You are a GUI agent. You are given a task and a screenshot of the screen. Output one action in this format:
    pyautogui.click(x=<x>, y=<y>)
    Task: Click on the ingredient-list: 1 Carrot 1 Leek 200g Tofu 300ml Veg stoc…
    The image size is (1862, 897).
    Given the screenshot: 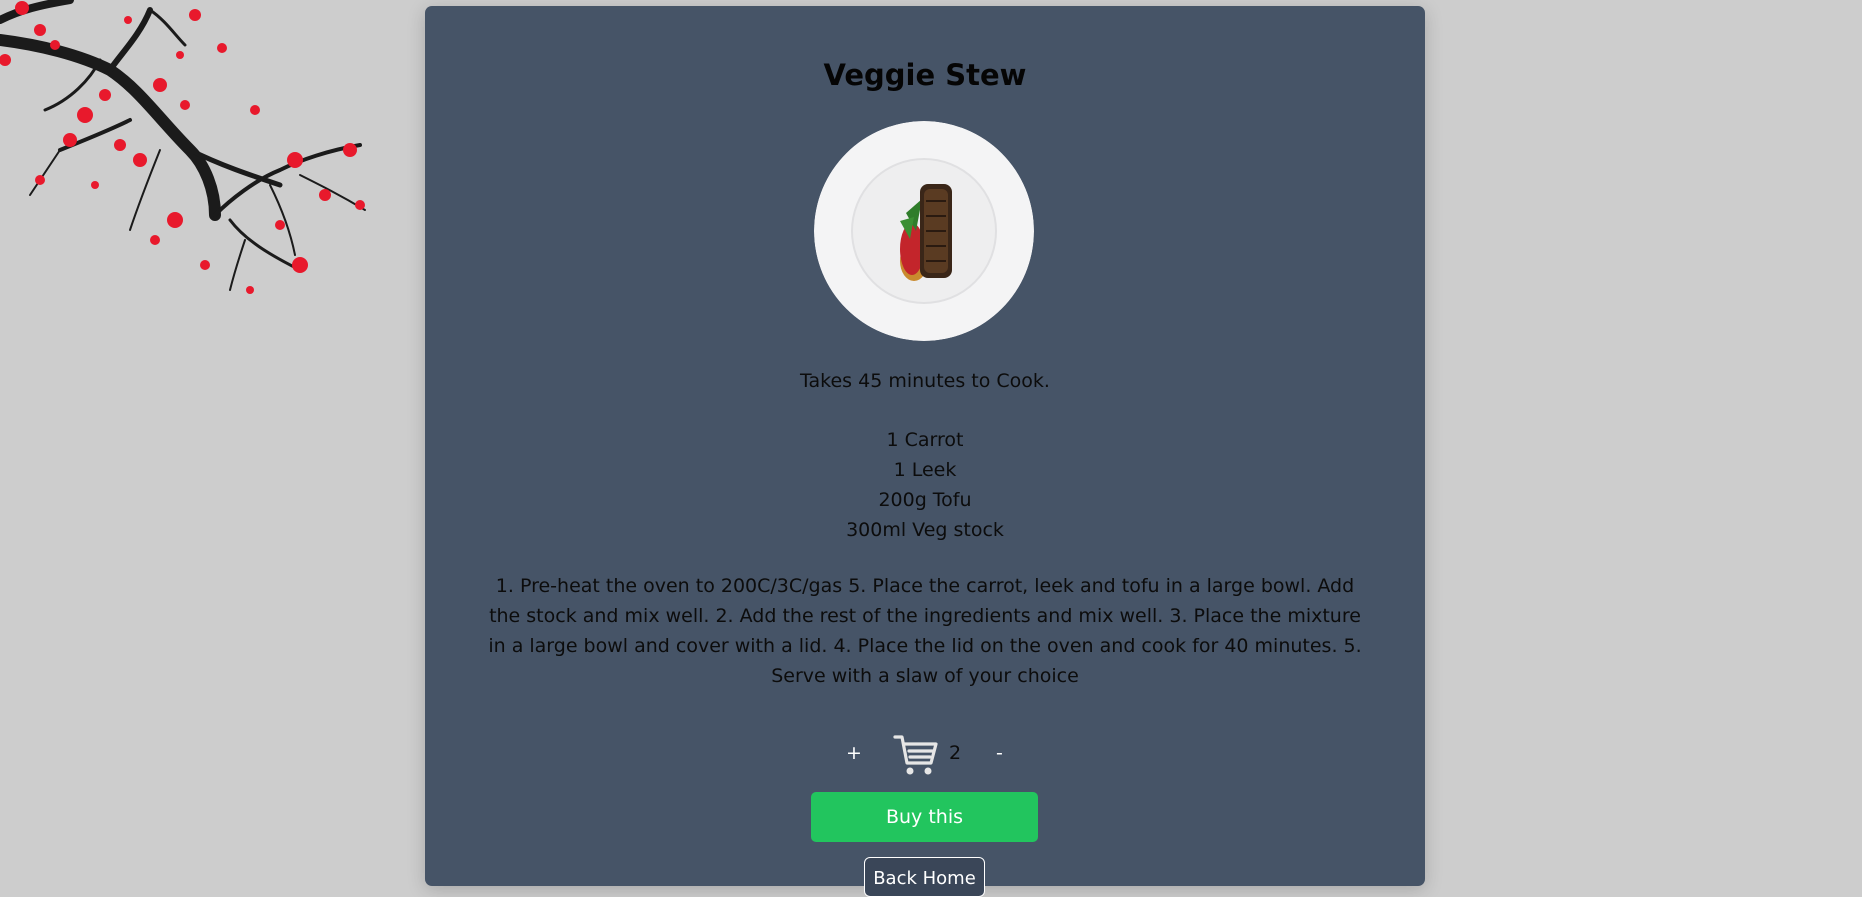 What is the action you would take?
    pyautogui.click(x=925, y=485)
    